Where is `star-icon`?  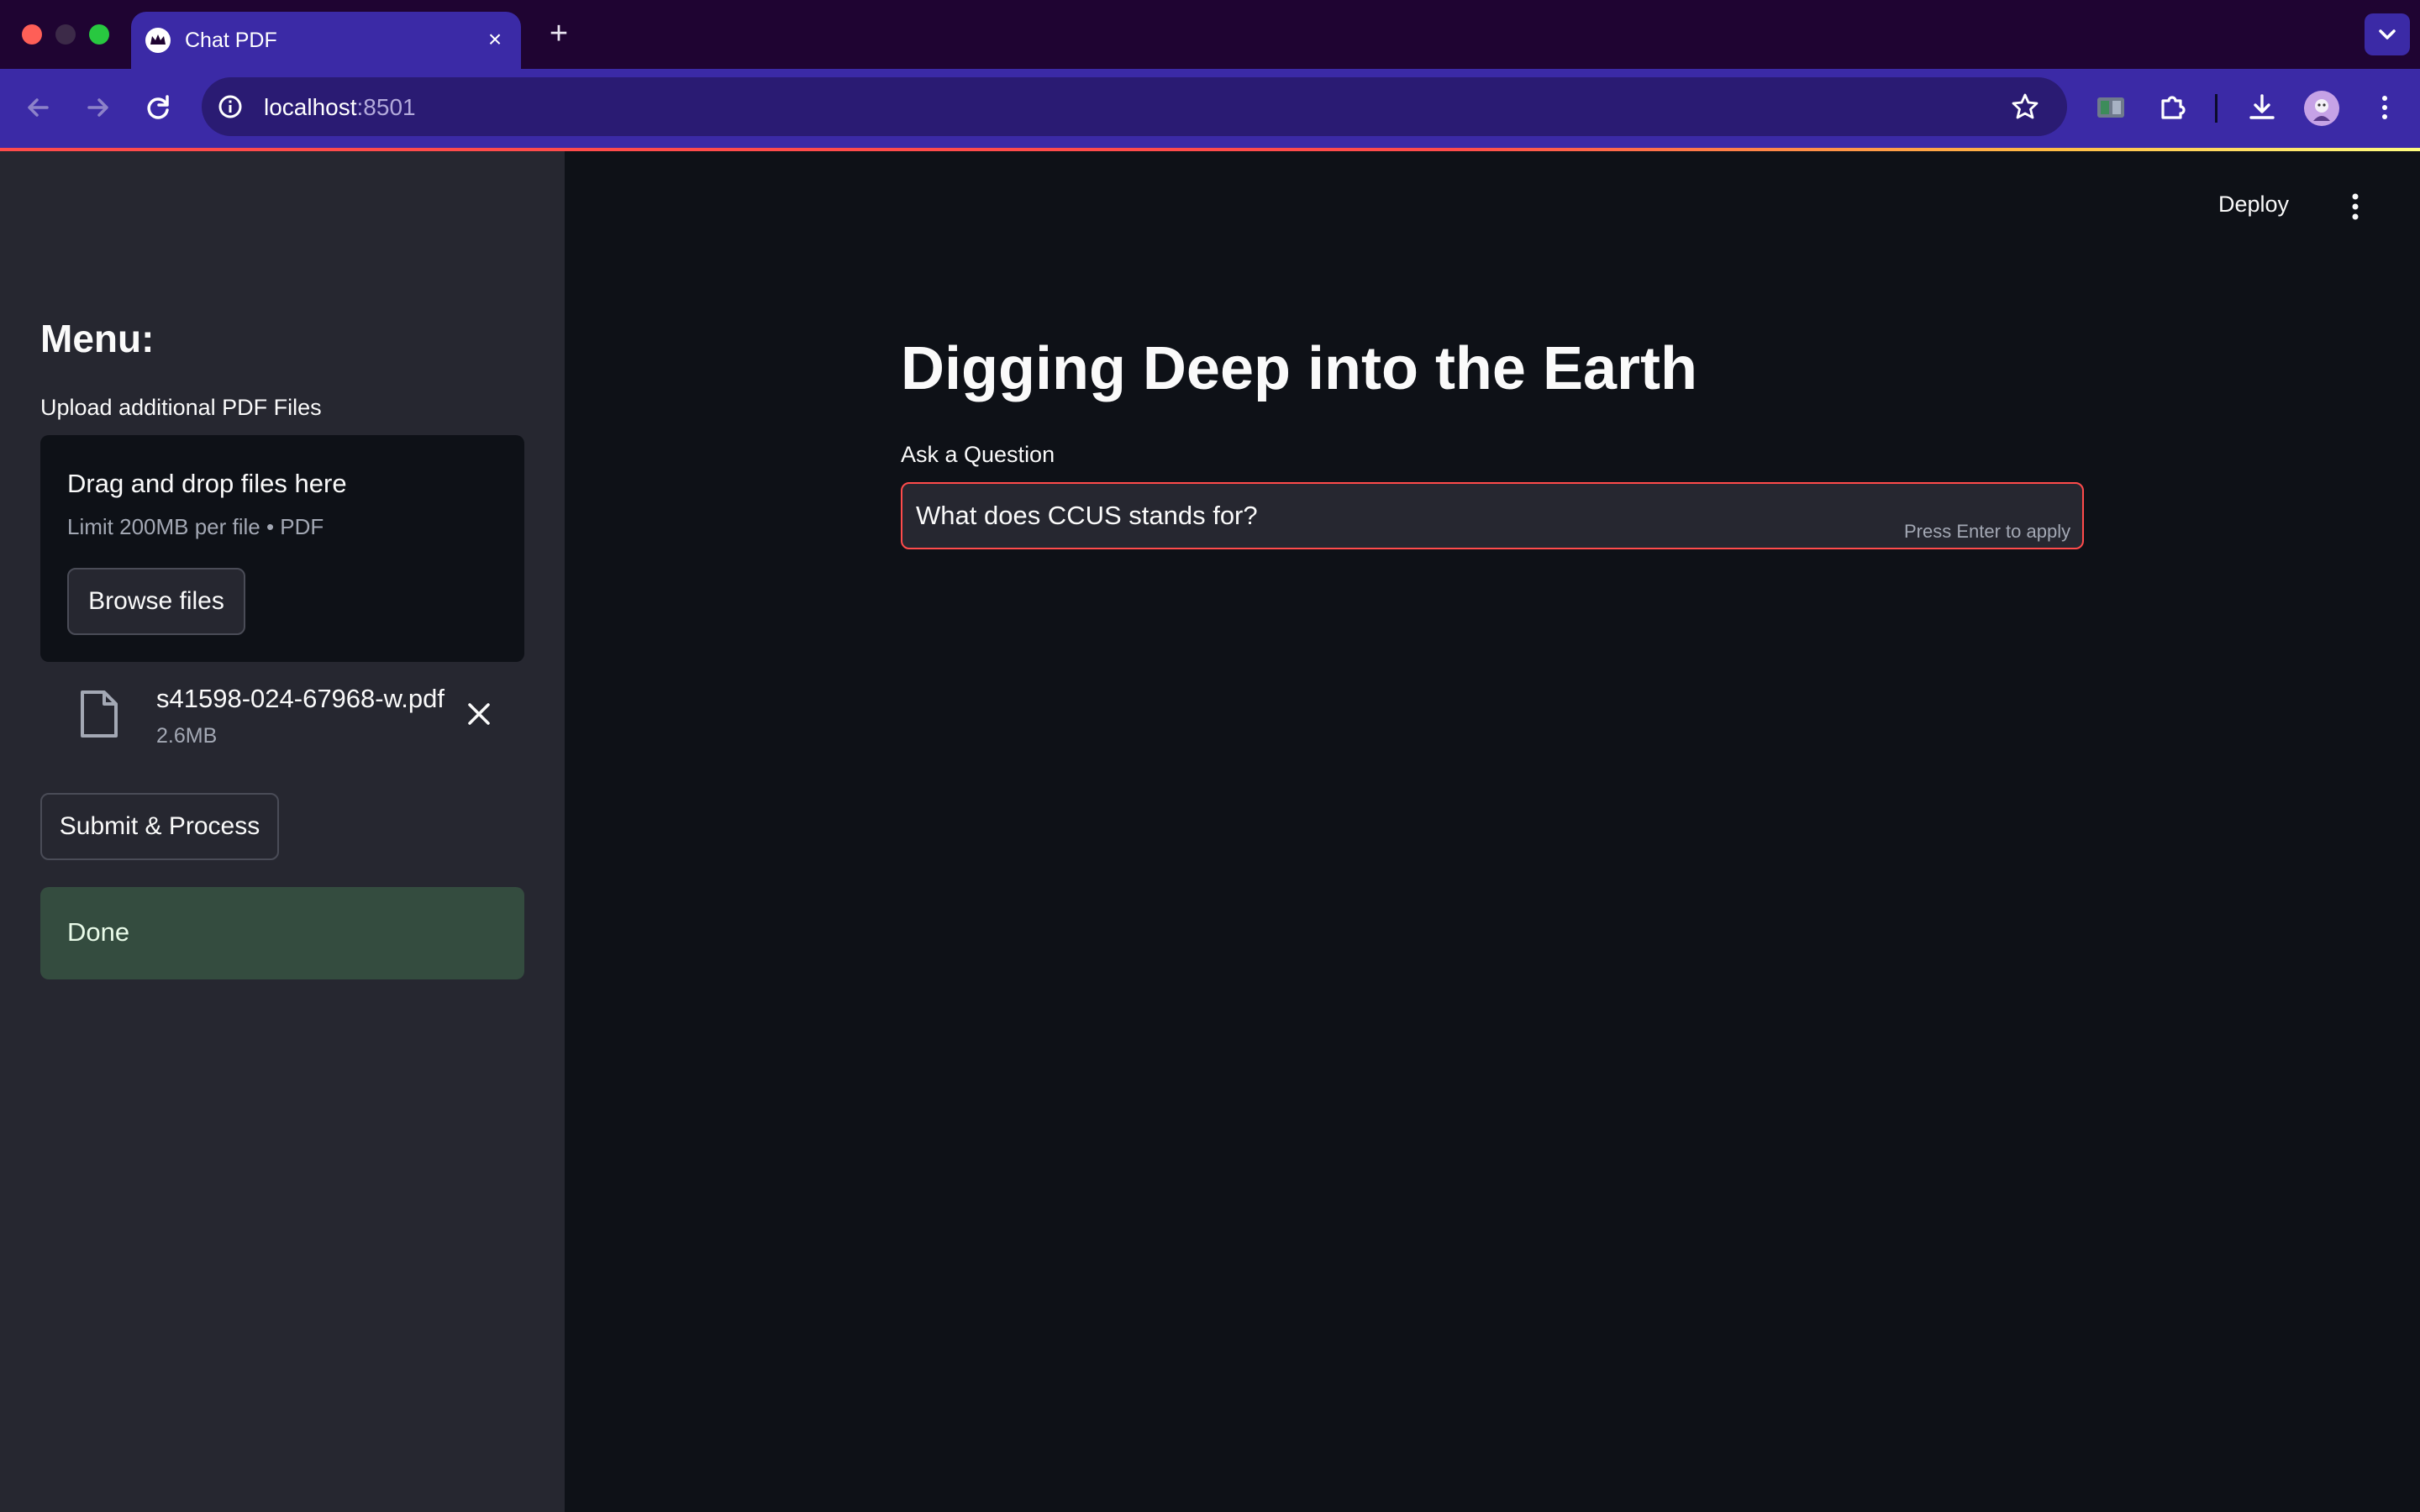 star-icon is located at coordinates (2025, 106).